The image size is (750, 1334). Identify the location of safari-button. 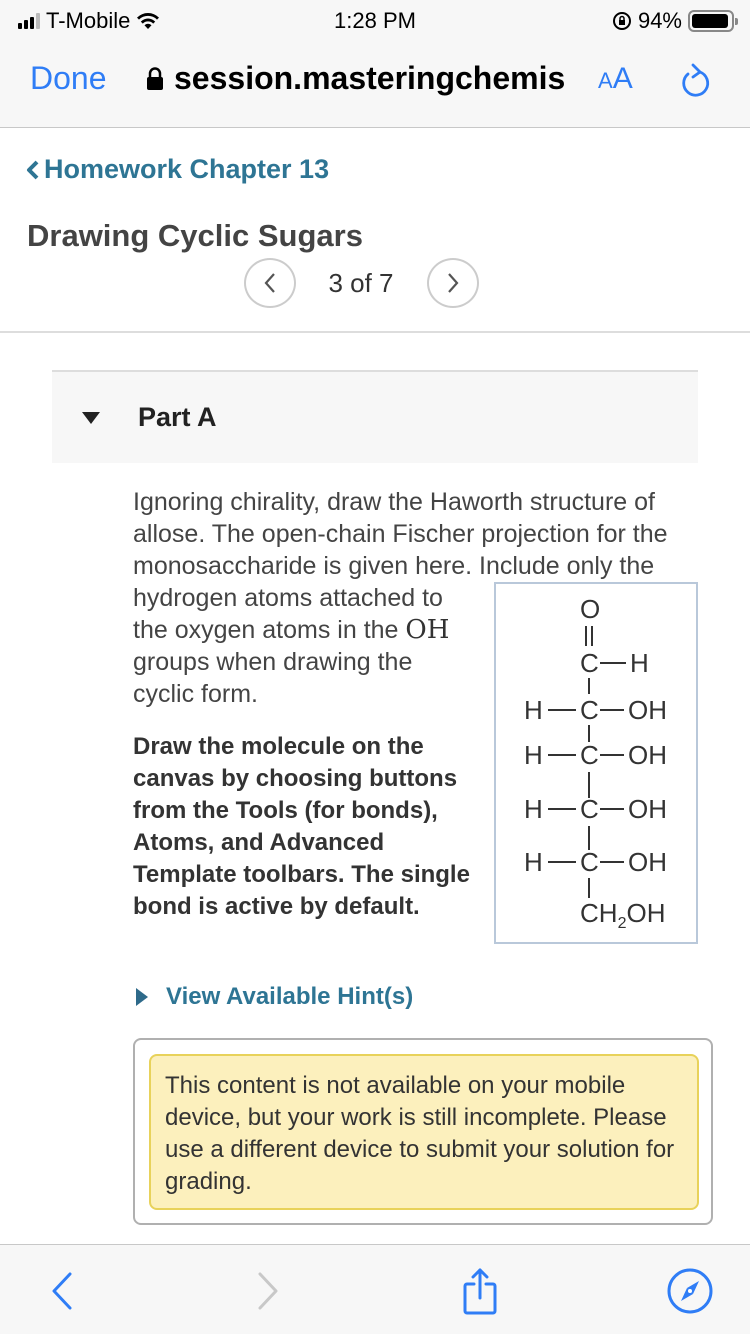
(690, 1291).